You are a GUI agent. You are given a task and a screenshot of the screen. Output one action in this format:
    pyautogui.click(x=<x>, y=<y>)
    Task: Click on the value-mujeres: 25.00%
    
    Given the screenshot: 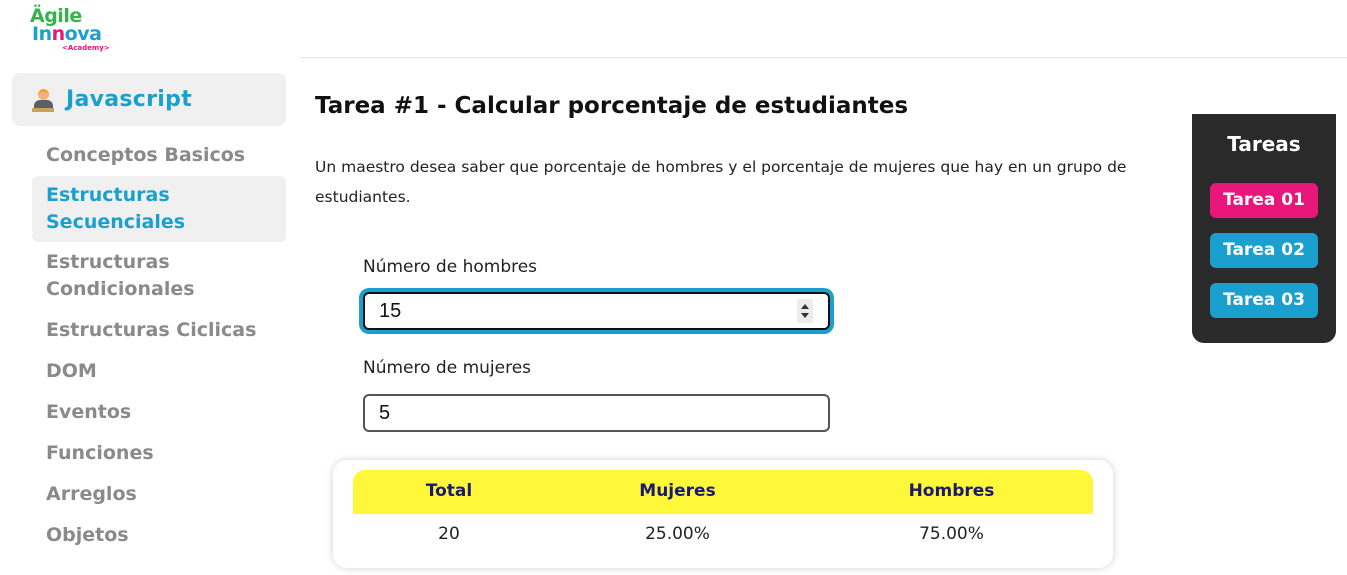 What is the action you would take?
    pyautogui.click(x=677, y=534)
    